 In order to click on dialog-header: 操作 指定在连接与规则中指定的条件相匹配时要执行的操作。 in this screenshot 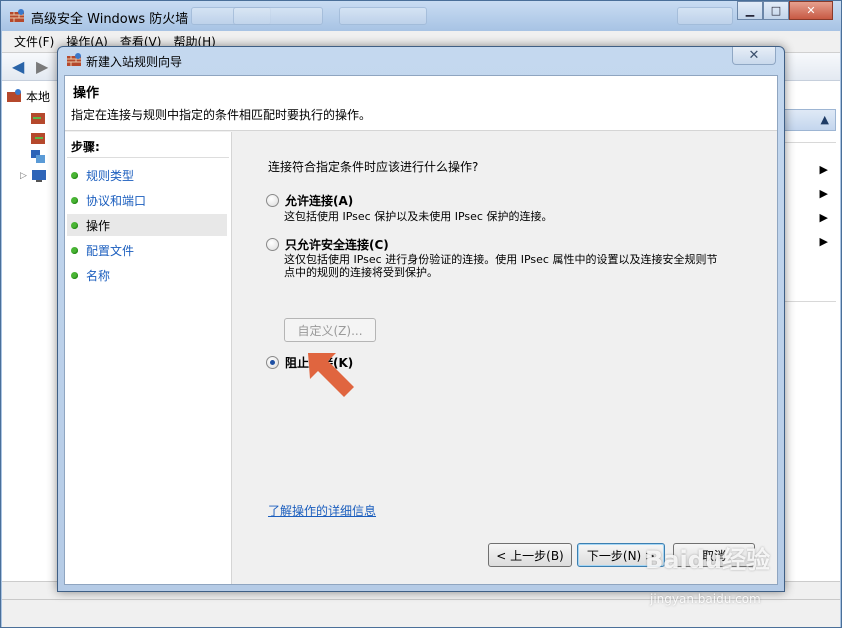, I will do `click(421, 103)`.